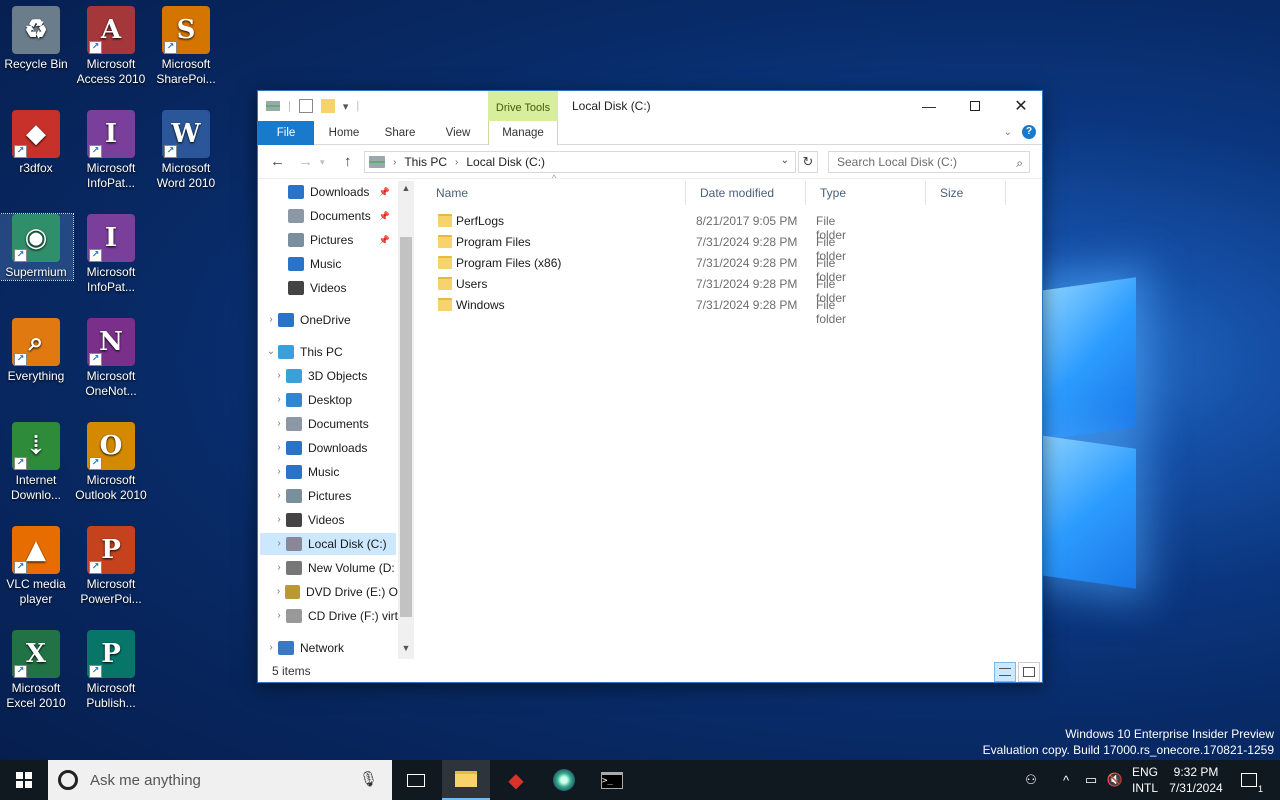 This screenshot has width=1280, height=800. Describe the element at coordinates (406, 427) in the screenshot. I see `scrollbar-thumb` at that location.